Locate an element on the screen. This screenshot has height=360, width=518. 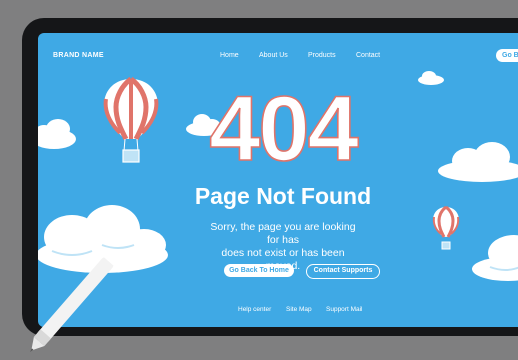
nav-cta-button: Go B is located at coordinates (507, 55).